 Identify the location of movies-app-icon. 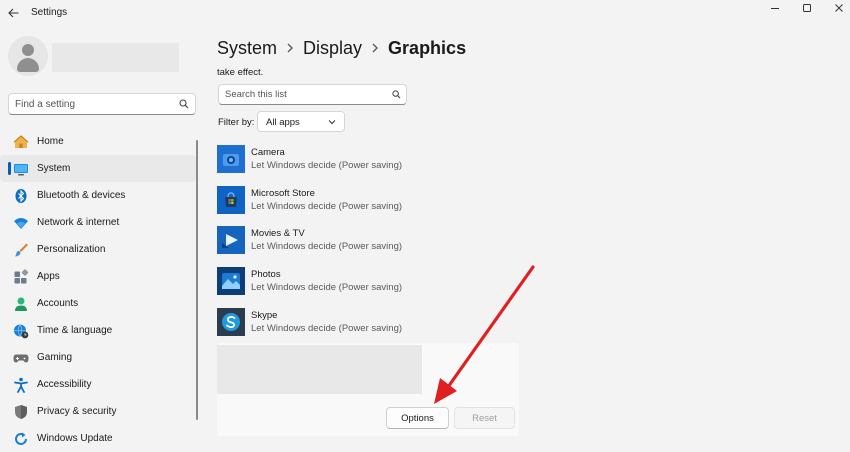
(231, 240).